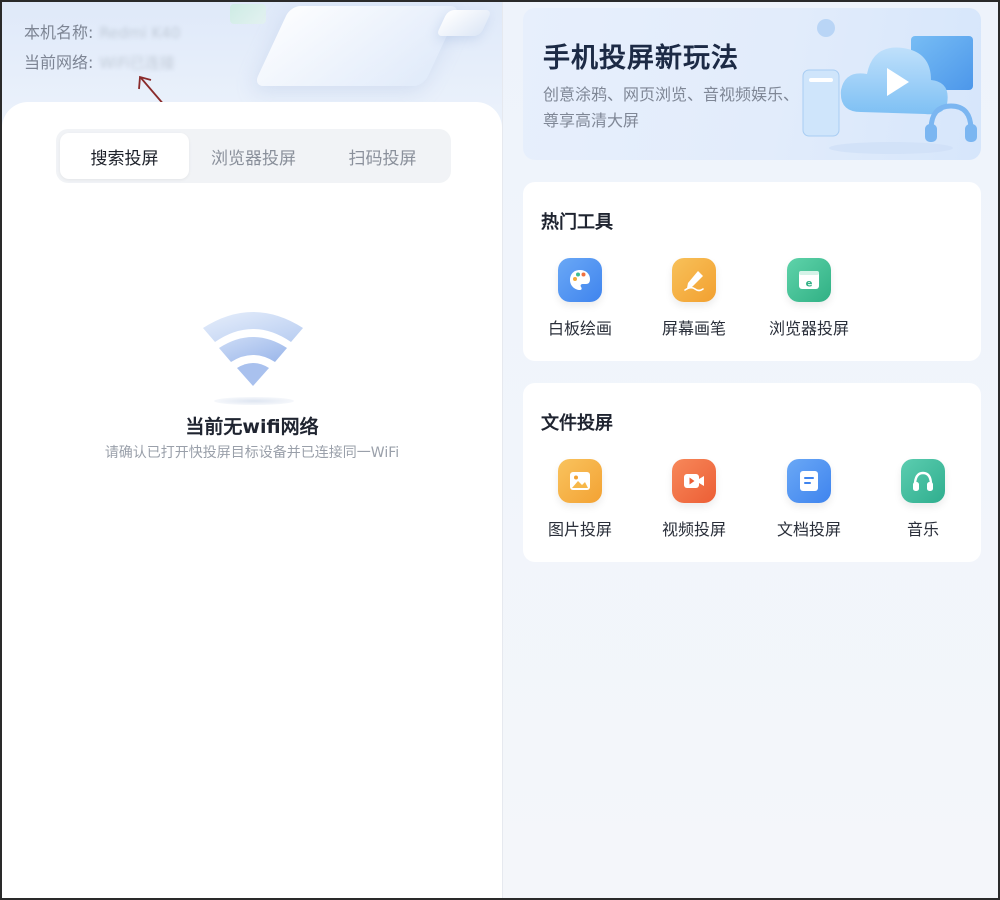  Describe the element at coordinates (59, 32) in the screenshot. I see `device-name-label: 本机名称:` at that location.